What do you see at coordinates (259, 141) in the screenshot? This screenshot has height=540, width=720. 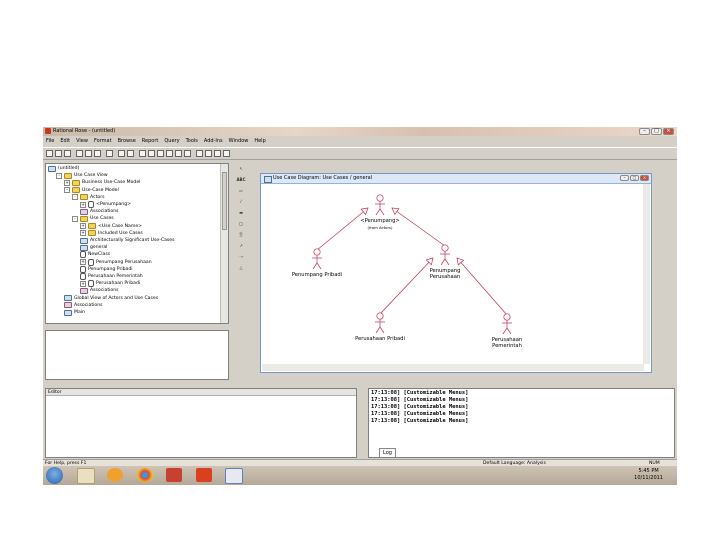 I see `menu-help: Help` at bounding box center [259, 141].